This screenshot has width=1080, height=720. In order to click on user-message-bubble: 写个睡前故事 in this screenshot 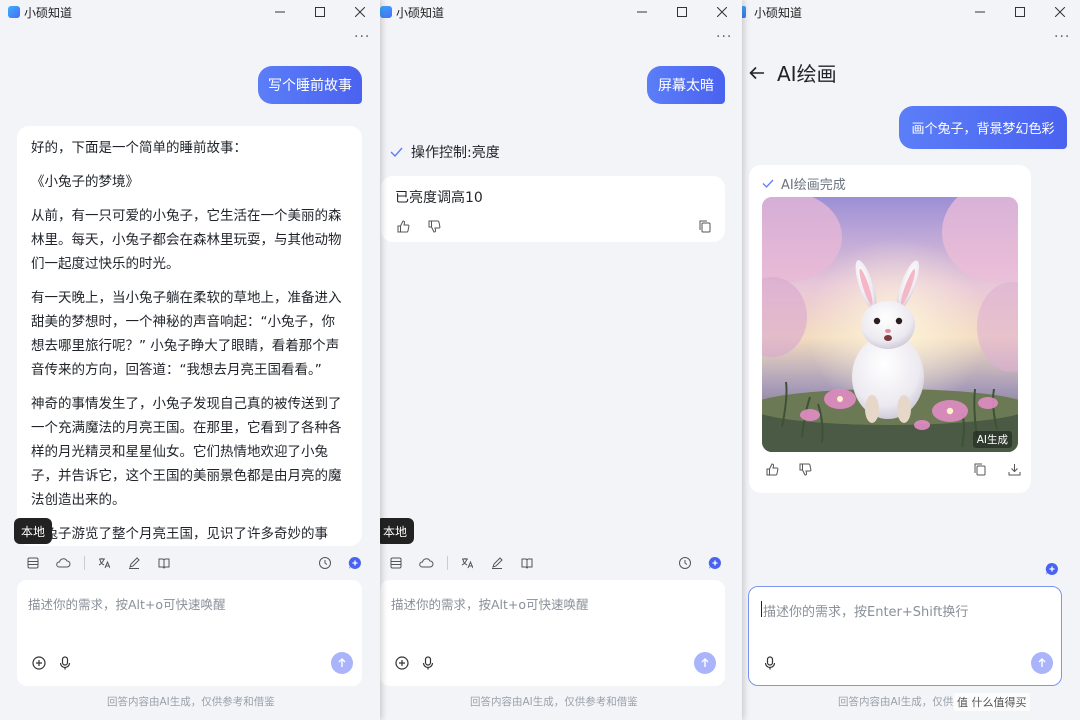, I will do `click(310, 85)`.